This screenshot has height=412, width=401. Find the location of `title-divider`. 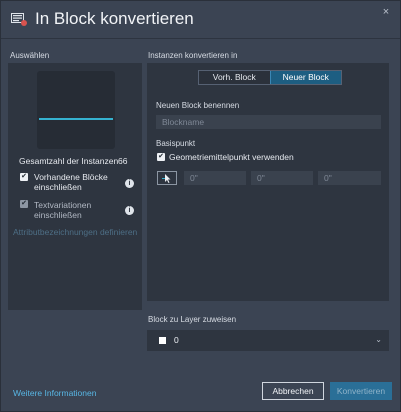

title-divider is located at coordinates (200, 38).